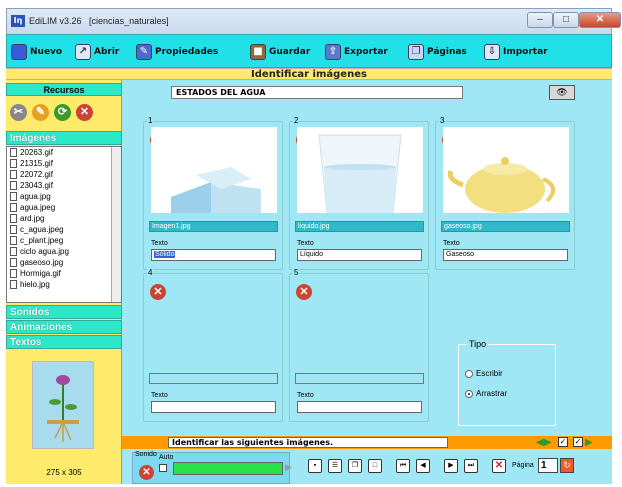  Describe the element at coordinates (177, 52) in the screenshot. I see `toolbar-properties-button: ✎ Propiedades` at that location.